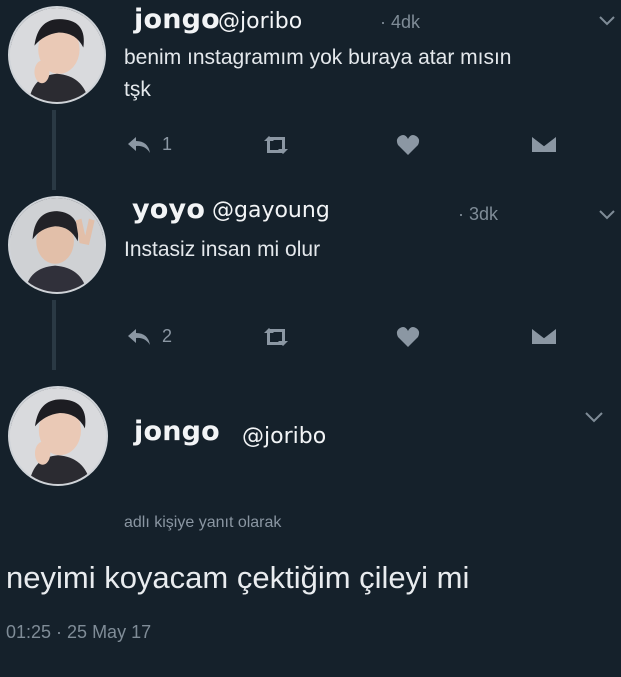  I want to click on tweet-time: · 4dk, so click(400, 22).